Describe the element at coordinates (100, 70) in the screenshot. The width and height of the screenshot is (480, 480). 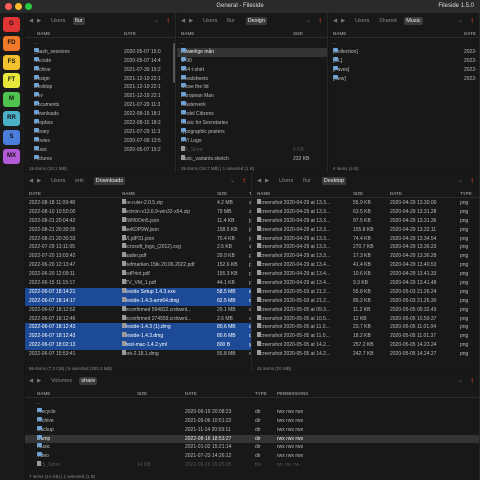
I see `file-row: Archive 2021-07-30 15:2` at that location.